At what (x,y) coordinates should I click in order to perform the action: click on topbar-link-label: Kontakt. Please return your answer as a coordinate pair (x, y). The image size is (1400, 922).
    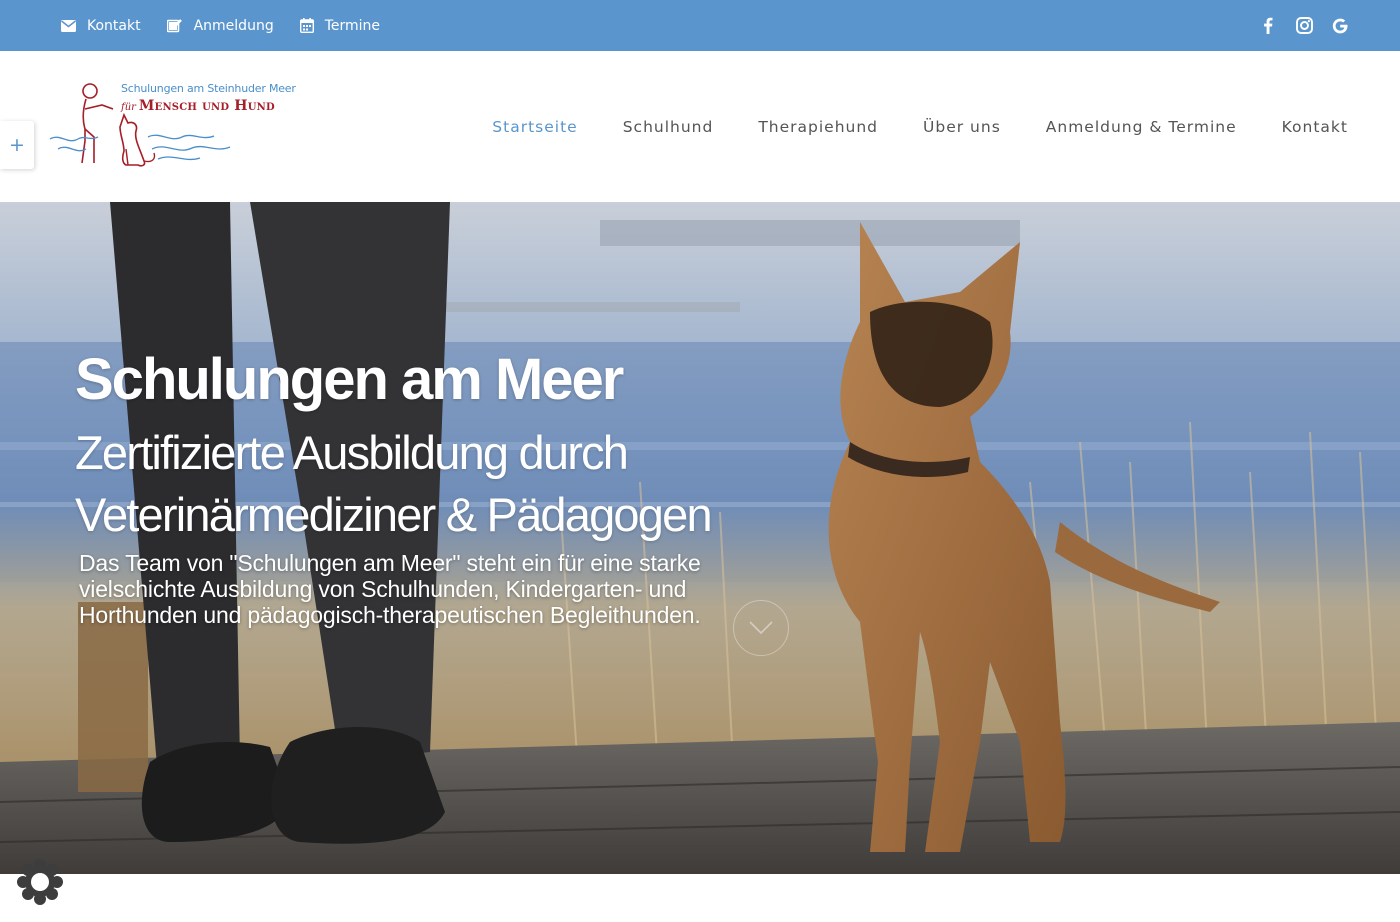
    Looking at the image, I should click on (114, 25).